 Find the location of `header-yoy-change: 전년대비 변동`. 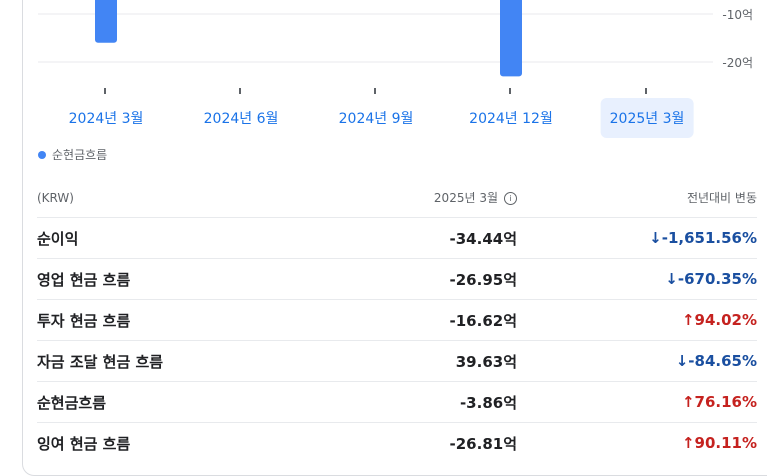

header-yoy-change: 전년대비 변동 is located at coordinates (721, 198).